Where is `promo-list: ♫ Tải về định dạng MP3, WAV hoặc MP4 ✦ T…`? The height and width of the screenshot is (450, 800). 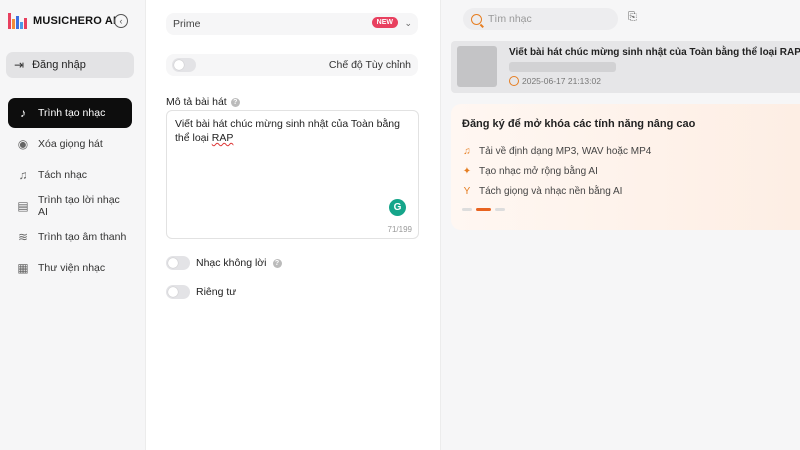
promo-list: ♫ Tải về định dạng MP3, WAV hoặc MP4 ✦ T… is located at coordinates (557, 171).